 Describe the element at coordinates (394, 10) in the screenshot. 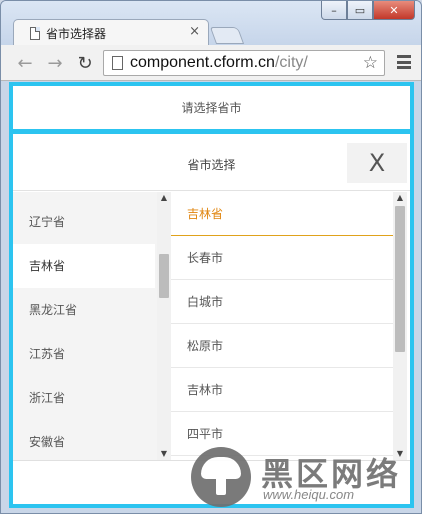

I see `close-window-button: ✕` at that location.